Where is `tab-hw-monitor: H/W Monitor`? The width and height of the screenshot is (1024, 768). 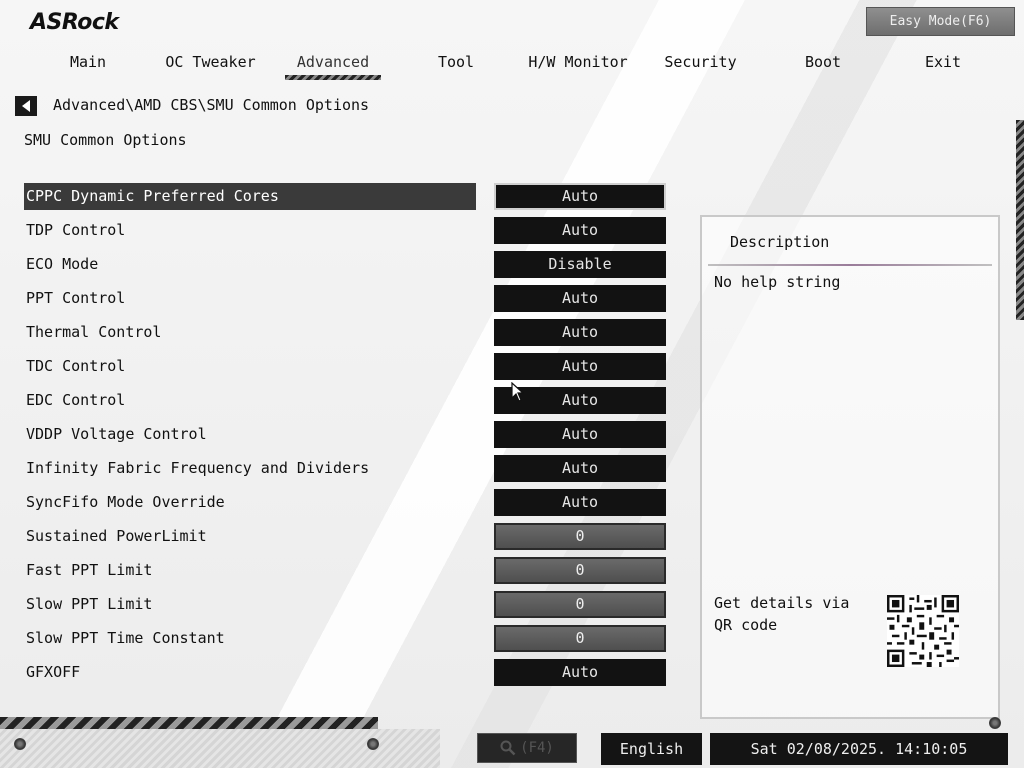 tab-hw-monitor: H/W Monitor is located at coordinates (578, 62).